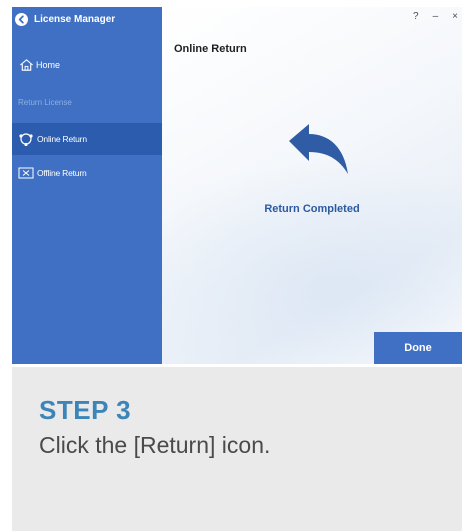 The width and height of the screenshot is (462, 531). I want to click on sidebar-item-home-label: Home, so click(48, 65).